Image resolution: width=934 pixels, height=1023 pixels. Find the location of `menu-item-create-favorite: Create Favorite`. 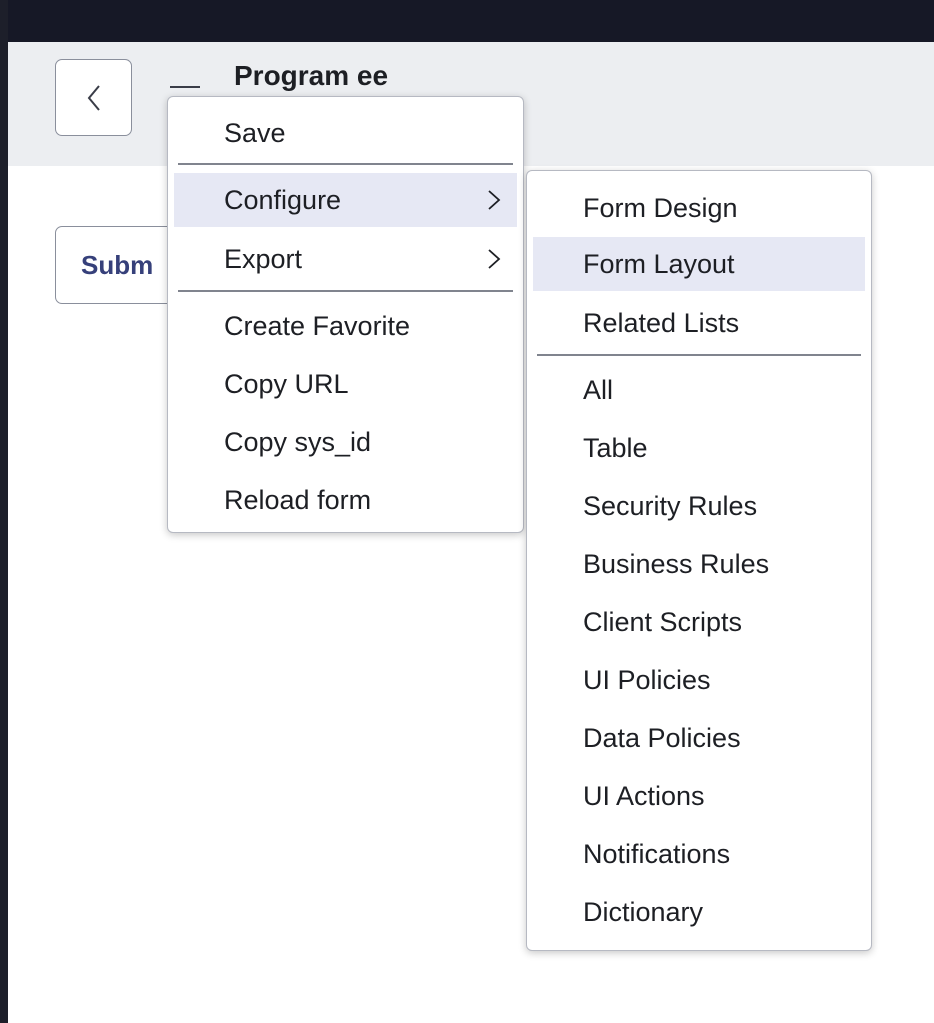

menu-item-create-favorite: Create Favorite is located at coordinates (345, 326).